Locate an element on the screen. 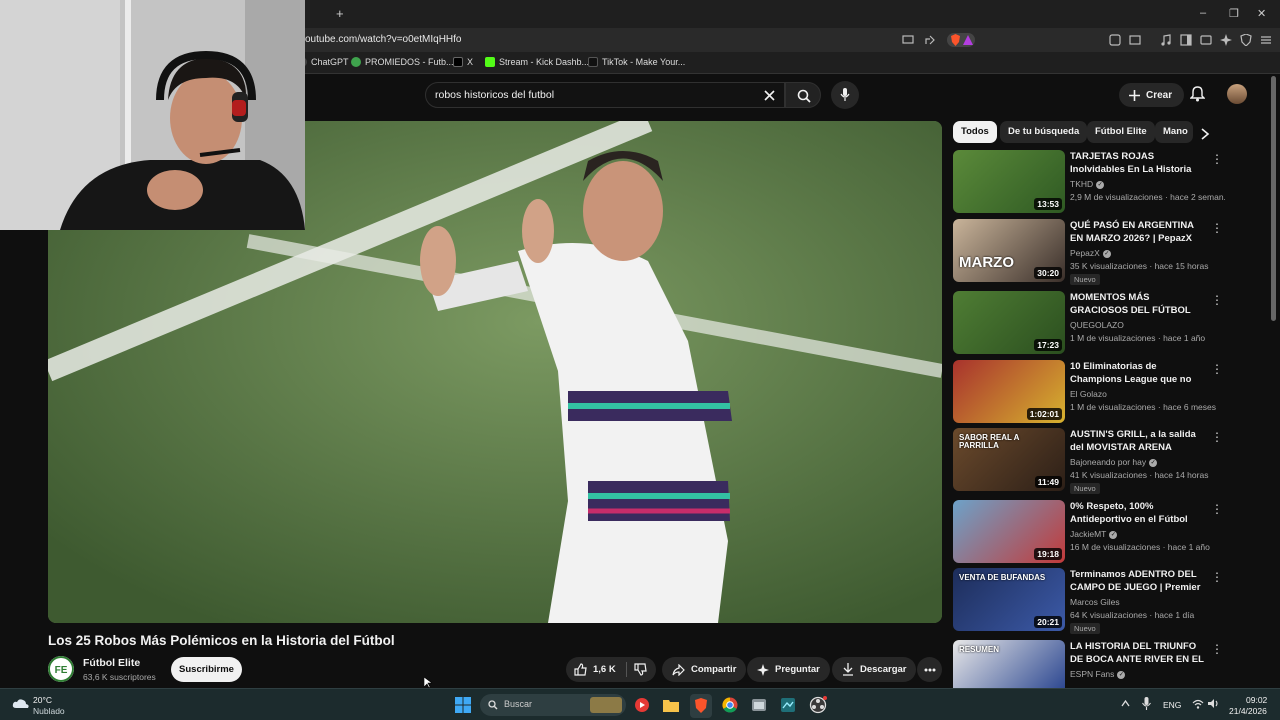  brave-rewards-icon is located at coordinates (968, 40).